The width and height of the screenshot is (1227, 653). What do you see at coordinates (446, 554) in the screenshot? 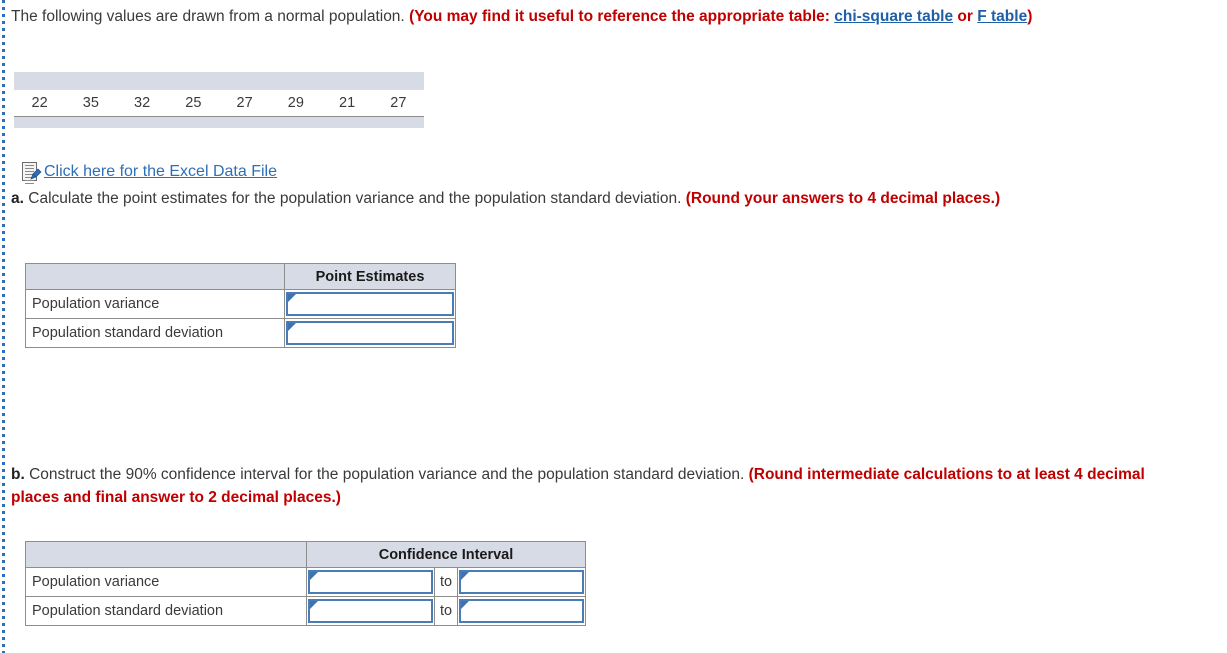
I see `confidence-interval-header: Confidence Interval` at bounding box center [446, 554].